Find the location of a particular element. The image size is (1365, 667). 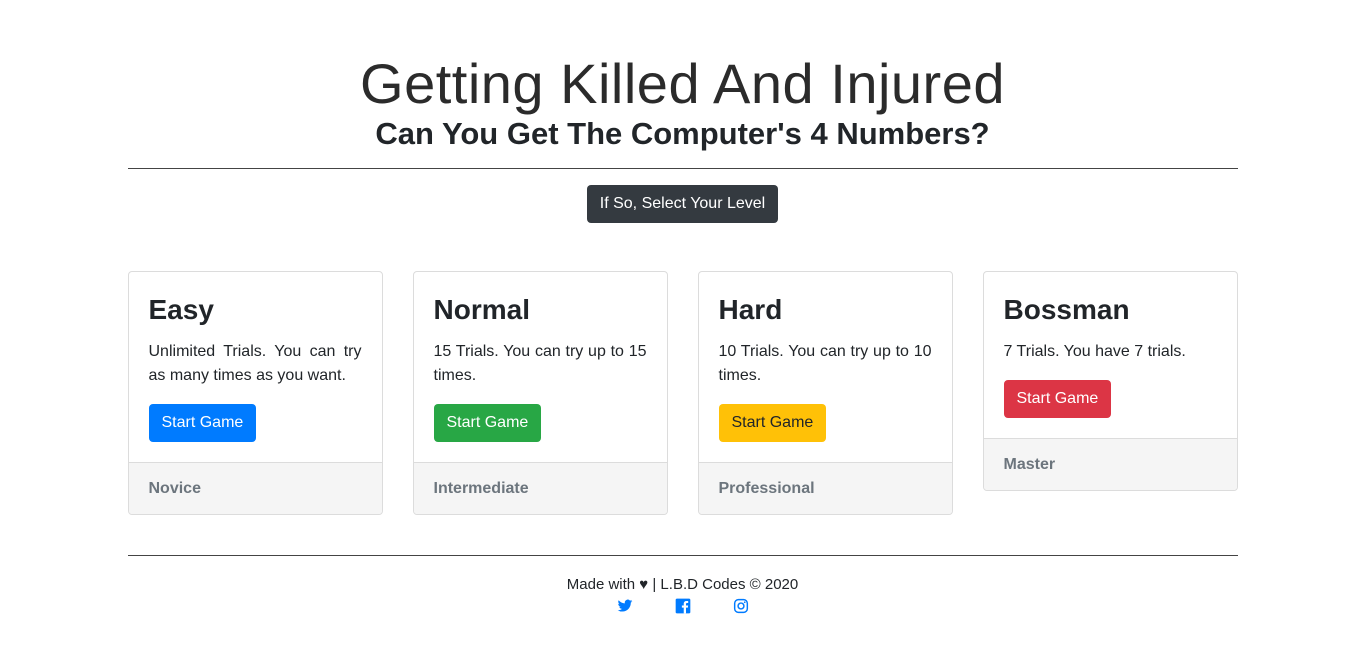

card-title: Hard is located at coordinates (750, 309).